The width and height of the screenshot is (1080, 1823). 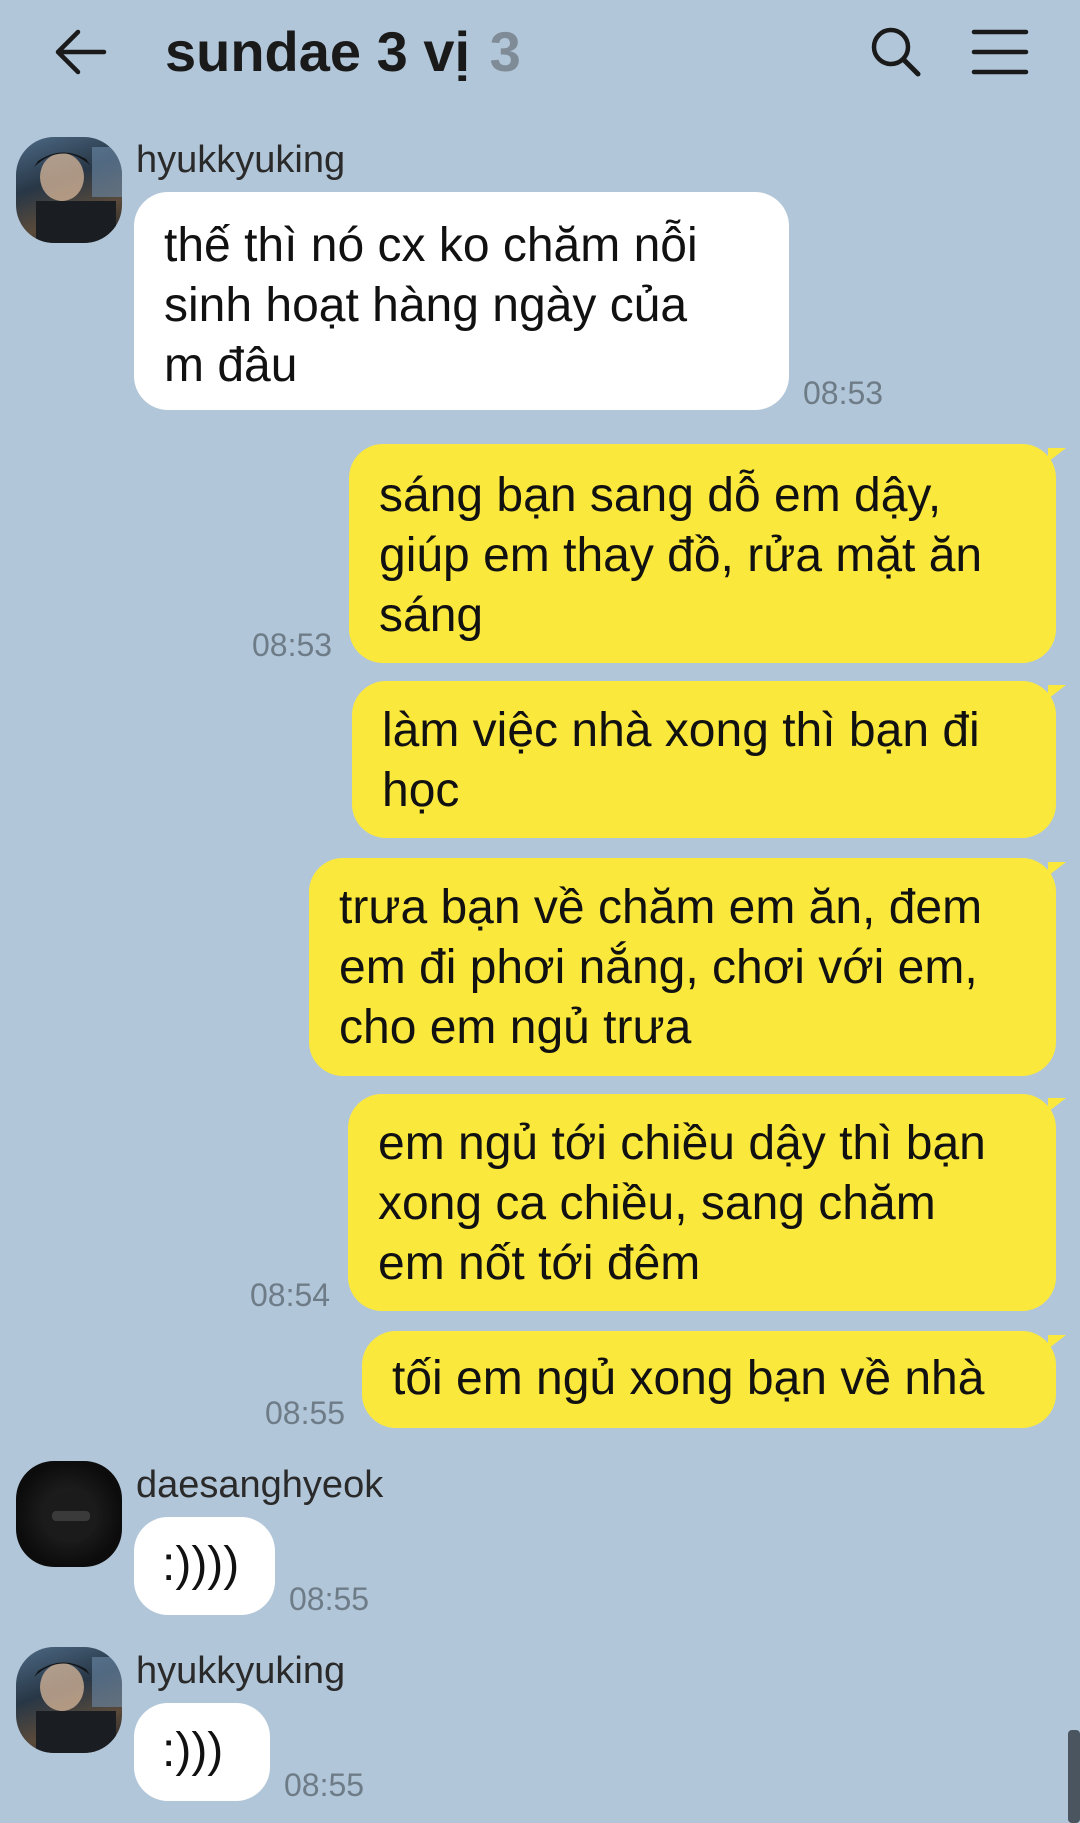 What do you see at coordinates (688, 1378) in the screenshot?
I see `message-text: tối em ngủ xong bạn về nhà` at bounding box center [688, 1378].